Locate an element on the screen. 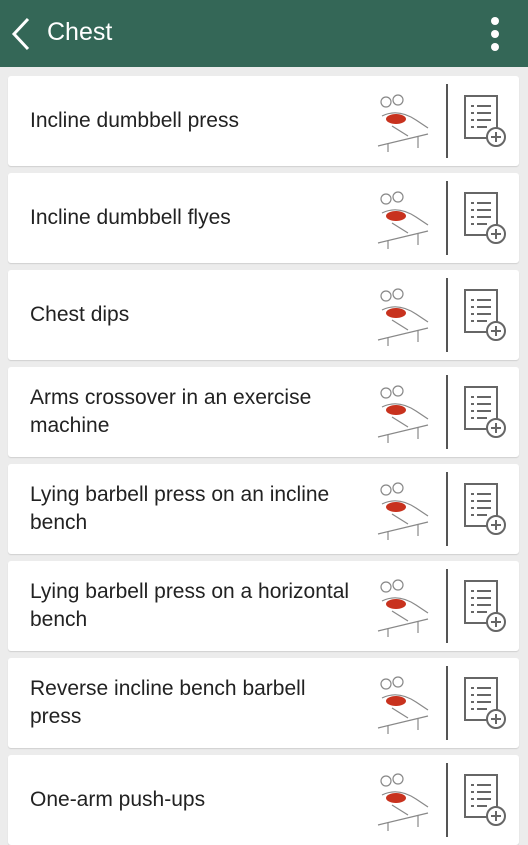  exercise-list-item: Lying barbell press on an incline bench is located at coordinates (263, 509).